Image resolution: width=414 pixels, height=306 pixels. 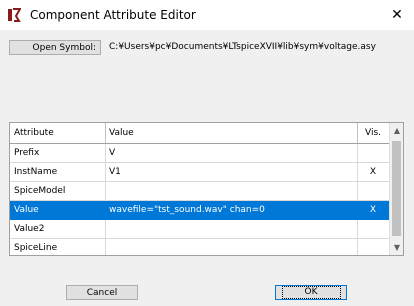 What do you see at coordinates (27, 153) in the screenshot?
I see `cell-attribute: Prefix` at bounding box center [27, 153].